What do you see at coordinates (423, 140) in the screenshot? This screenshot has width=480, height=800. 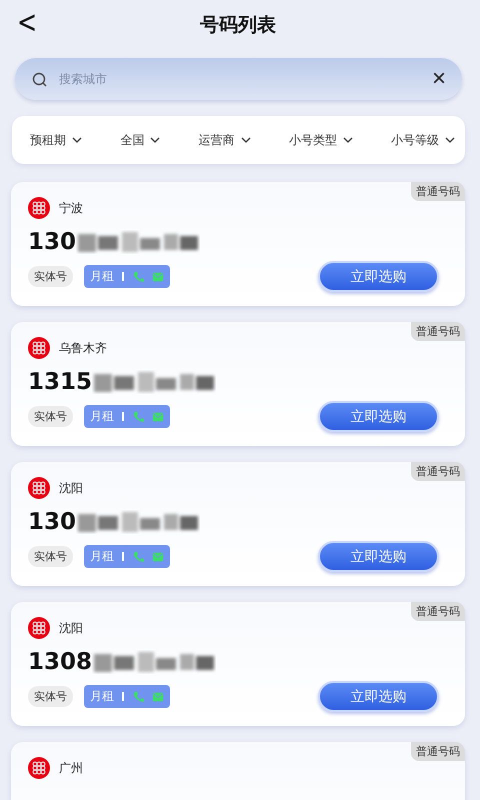 I see `filter-dropdown: 小号等级` at bounding box center [423, 140].